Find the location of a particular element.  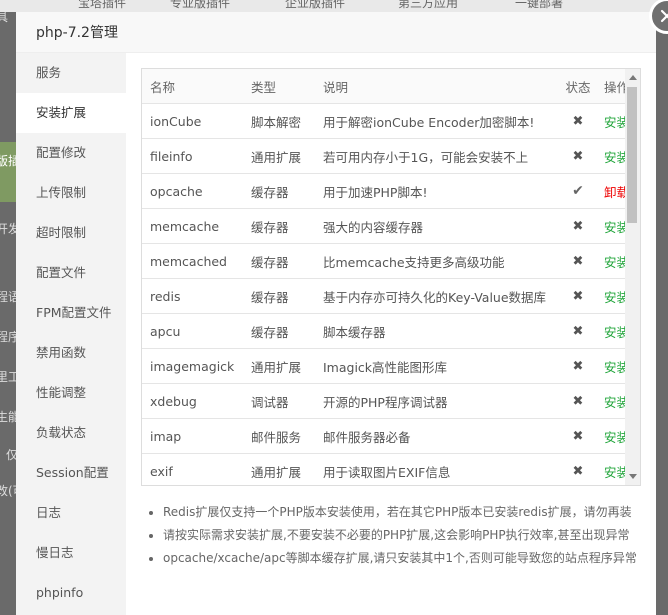

sidebar-item-slow-log: 慢日志 is located at coordinates (71, 553).